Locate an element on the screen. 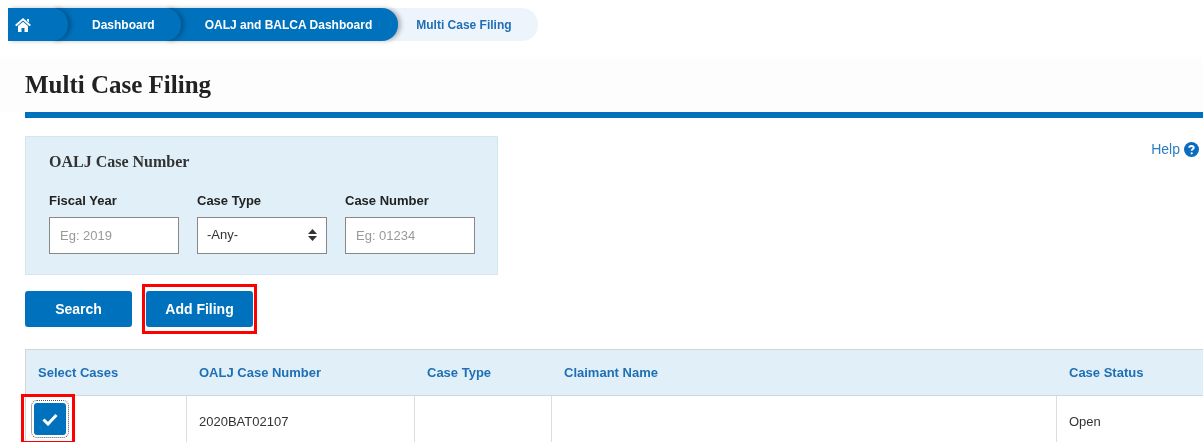 The height and width of the screenshot is (442, 1203). field-label: Case Type is located at coordinates (229, 201).